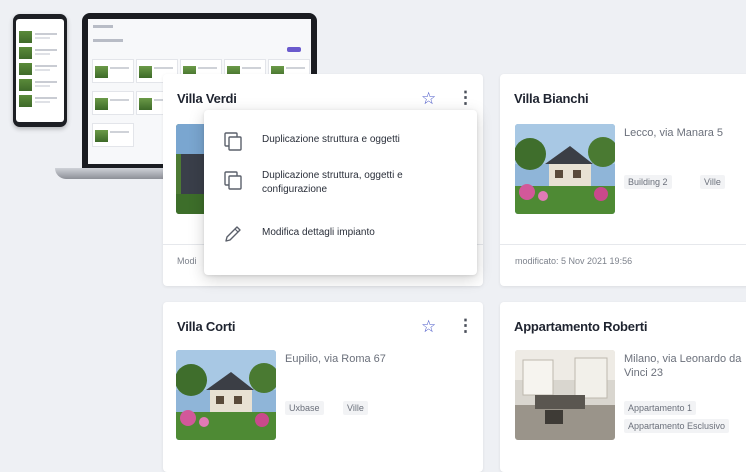 This screenshot has width=746, height=472. Describe the element at coordinates (660, 408) in the screenshot. I see `property-tag: Appartamento 1` at that location.